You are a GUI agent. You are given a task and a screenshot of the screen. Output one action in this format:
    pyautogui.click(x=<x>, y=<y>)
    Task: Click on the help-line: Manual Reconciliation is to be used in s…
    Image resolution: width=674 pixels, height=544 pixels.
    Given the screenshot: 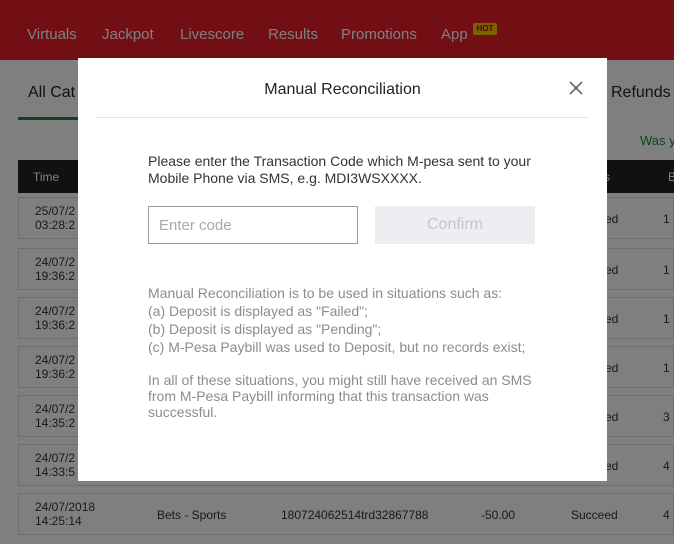 What is the action you would take?
    pyautogui.click(x=325, y=293)
    